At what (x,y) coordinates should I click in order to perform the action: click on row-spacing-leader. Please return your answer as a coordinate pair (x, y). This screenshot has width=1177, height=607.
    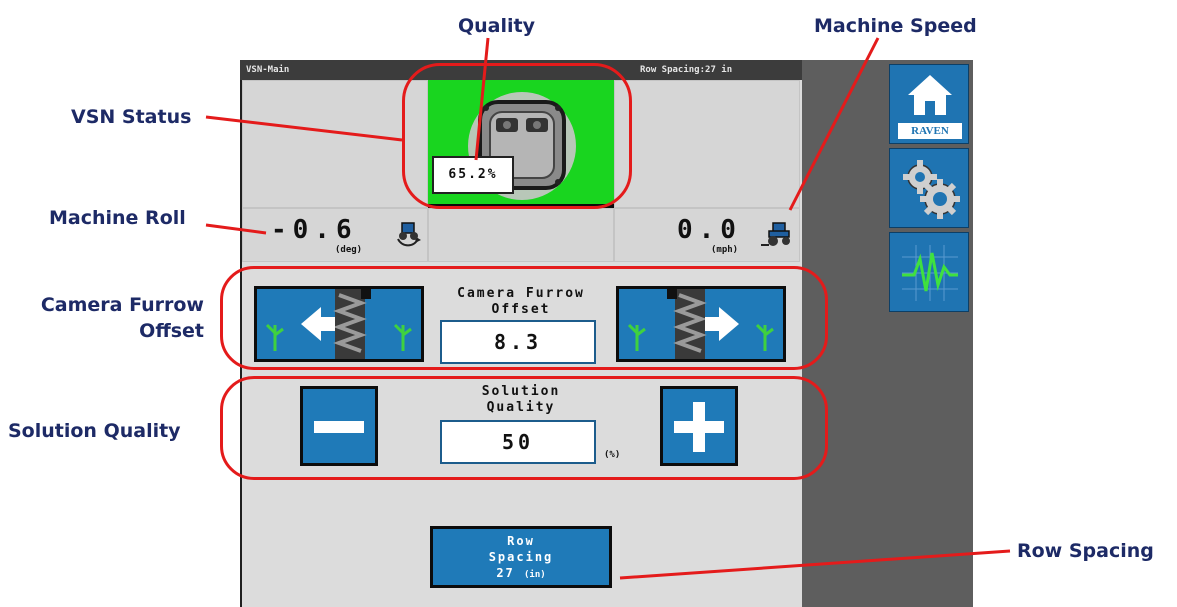
    Looking at the image, I should click on (815, 564).